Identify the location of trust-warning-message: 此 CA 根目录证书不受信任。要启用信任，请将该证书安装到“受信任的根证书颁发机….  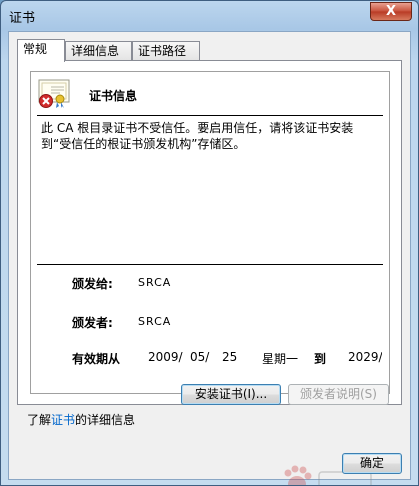
(197, 136).